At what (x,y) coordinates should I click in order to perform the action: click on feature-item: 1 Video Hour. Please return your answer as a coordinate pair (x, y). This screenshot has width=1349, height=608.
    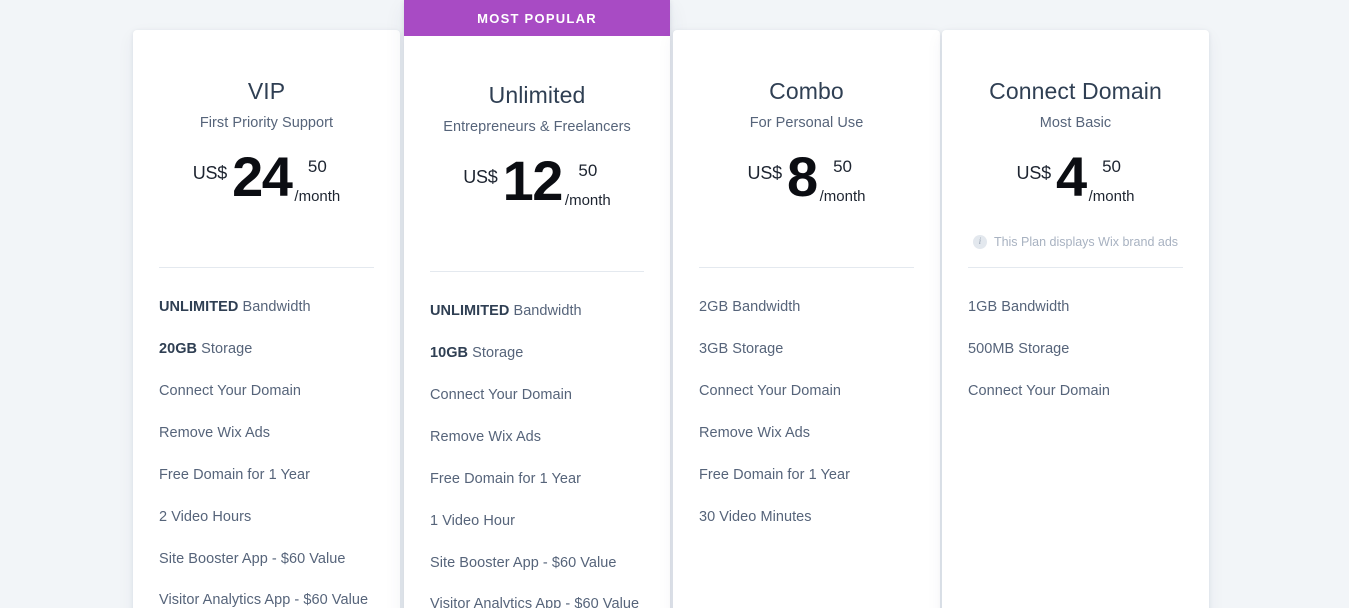
    Looking at the image, I should click on (472, 520).